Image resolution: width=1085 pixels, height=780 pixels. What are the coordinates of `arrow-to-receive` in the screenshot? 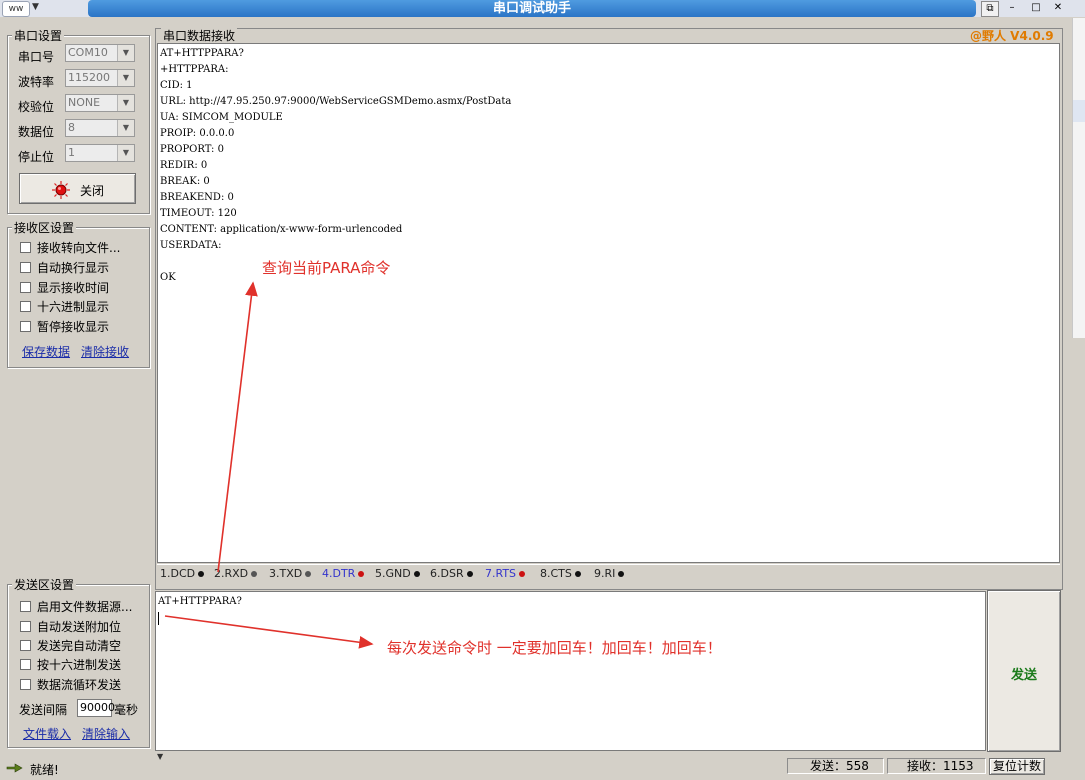 It's located at (237, 427).